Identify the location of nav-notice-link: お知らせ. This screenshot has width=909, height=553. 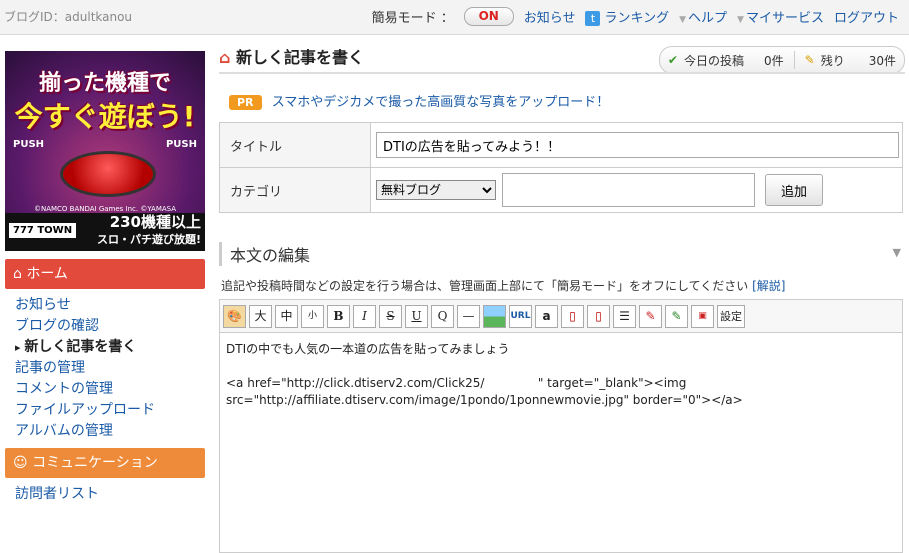
(550, 16).